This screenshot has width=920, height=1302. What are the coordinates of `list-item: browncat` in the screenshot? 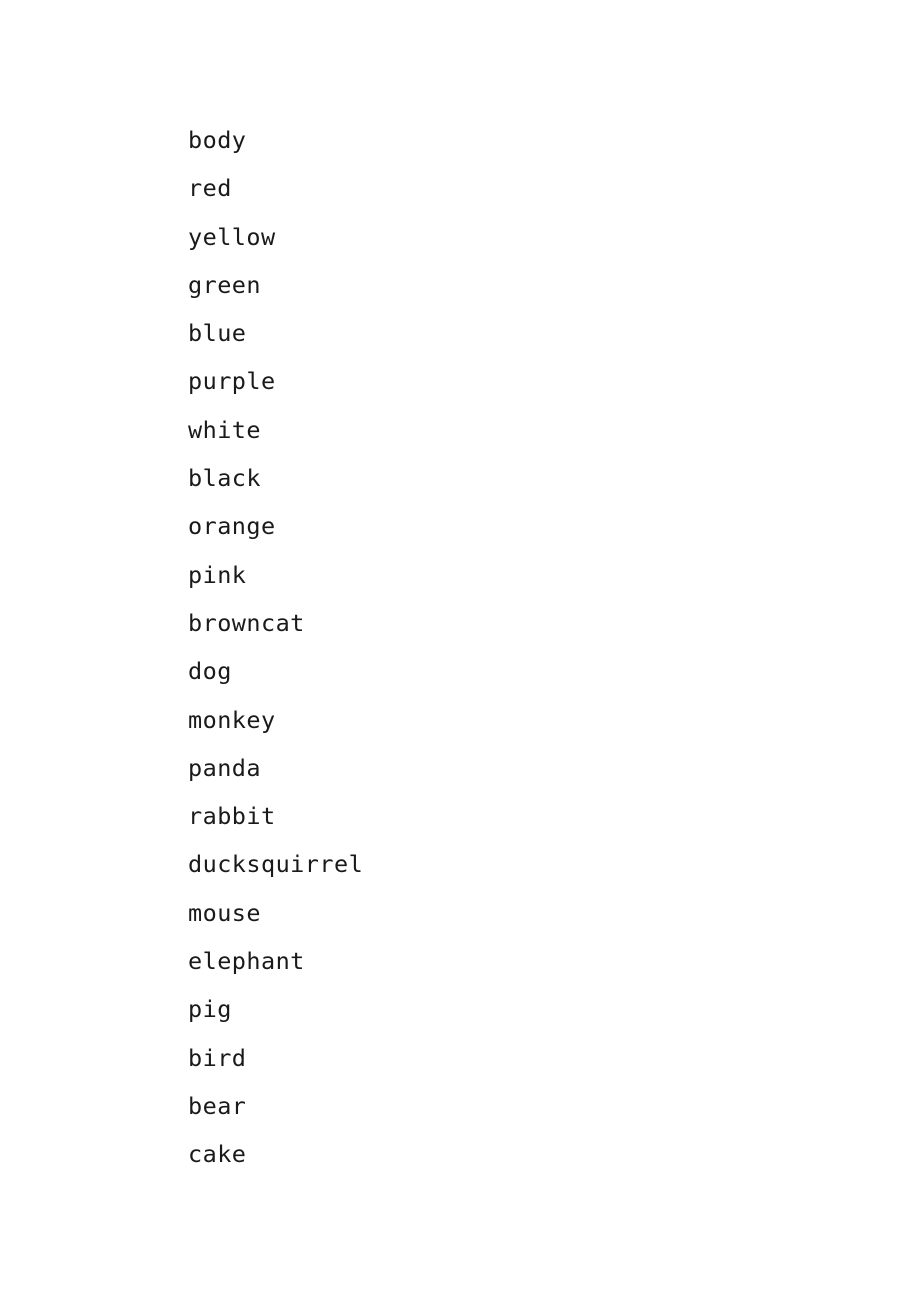 It's located at (246, 622).